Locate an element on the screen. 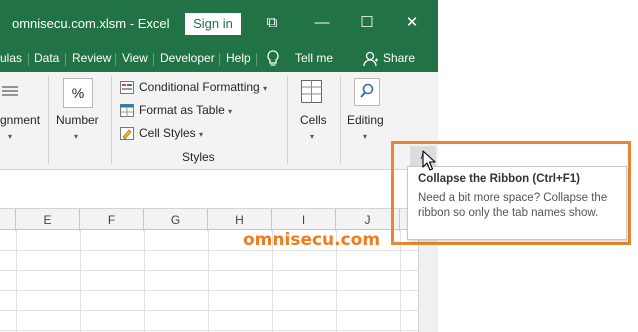  align-icon is located at coordinates (11, 91).